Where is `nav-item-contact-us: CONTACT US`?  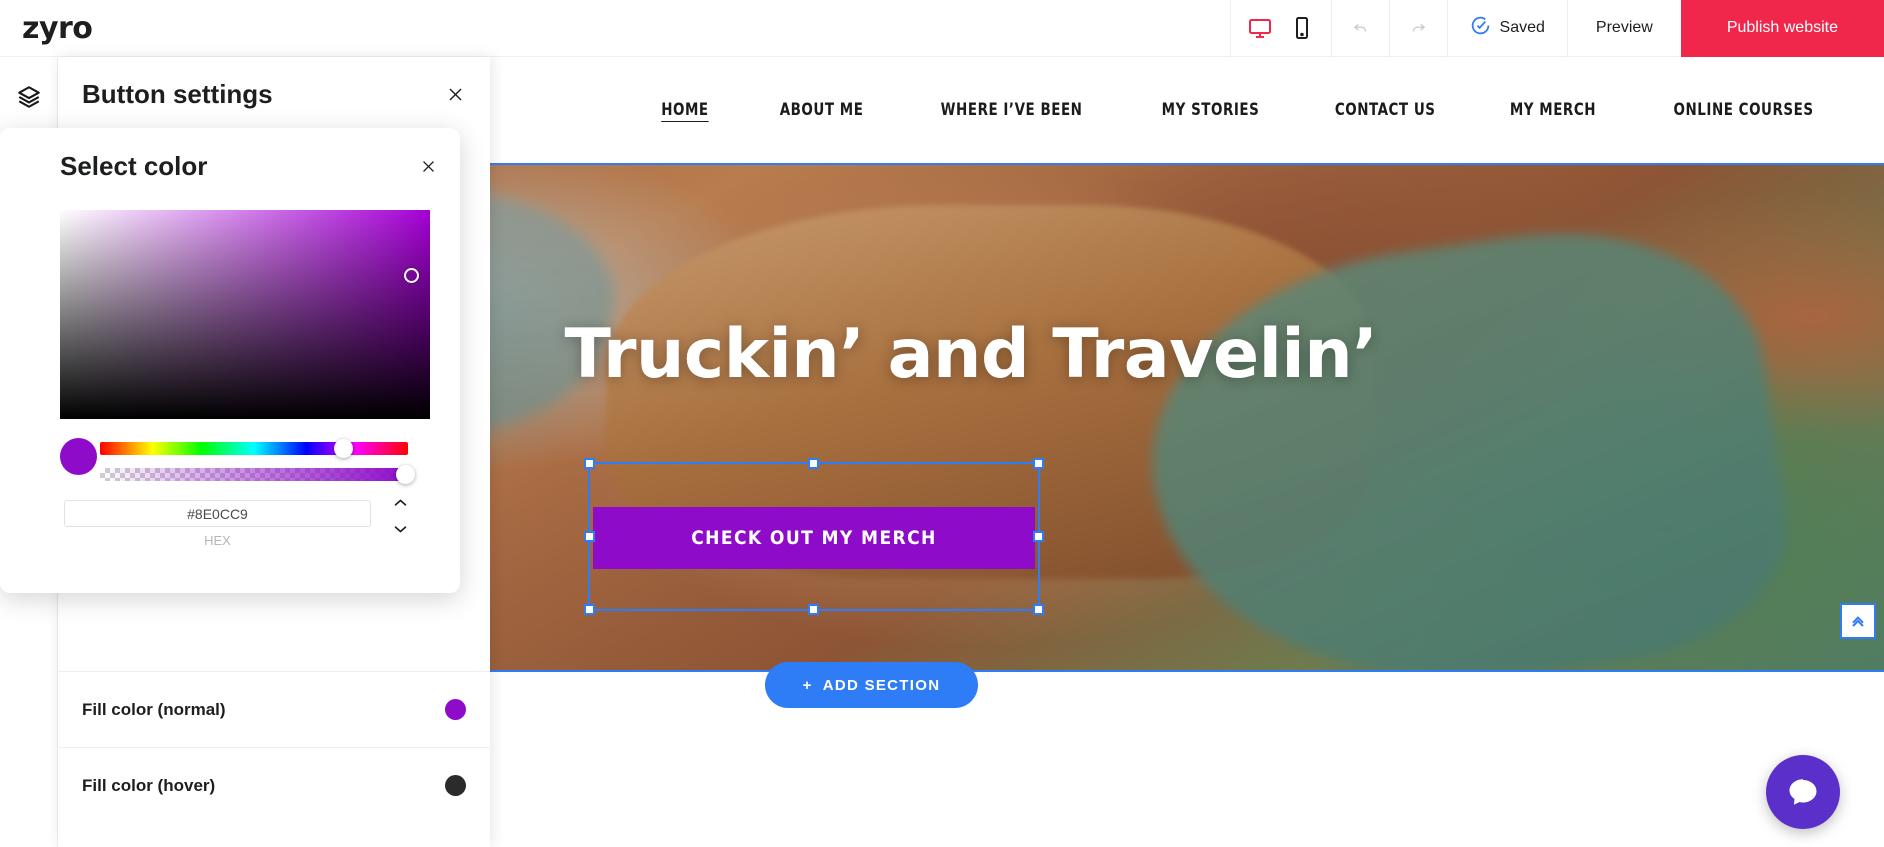
nav-item-contact-us: CONTACT US is located at coordinates (1384, 110).